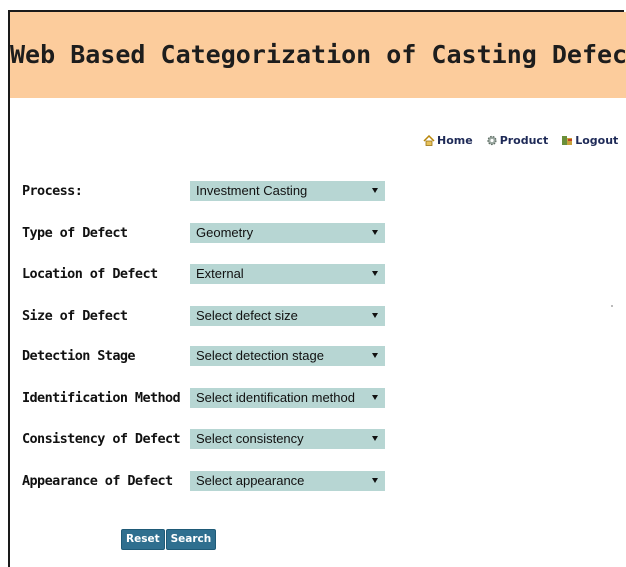 The height and width of the screenshot is (567, 626). What do you see at coordinates (79, 356) in the screenshot?
I see `detection-stage-label: Detection Stage` at bounding box center [79, 356].